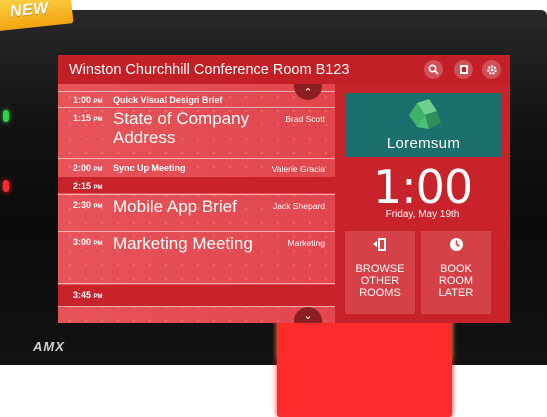  I want to click on schedule-row-5: 3:00 PM Marketing Meeting Marketing, so click(196, 258).